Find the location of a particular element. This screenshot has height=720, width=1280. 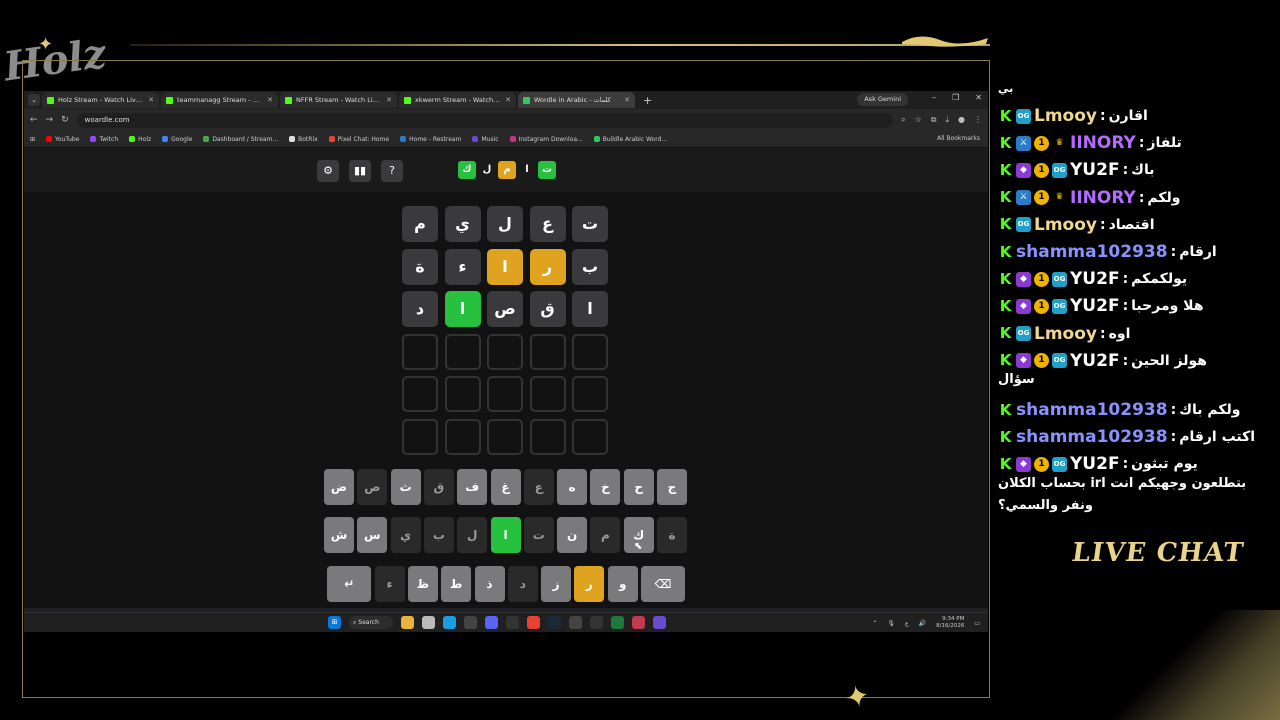

profile-icon: ● is located at coordinates (961, 120).